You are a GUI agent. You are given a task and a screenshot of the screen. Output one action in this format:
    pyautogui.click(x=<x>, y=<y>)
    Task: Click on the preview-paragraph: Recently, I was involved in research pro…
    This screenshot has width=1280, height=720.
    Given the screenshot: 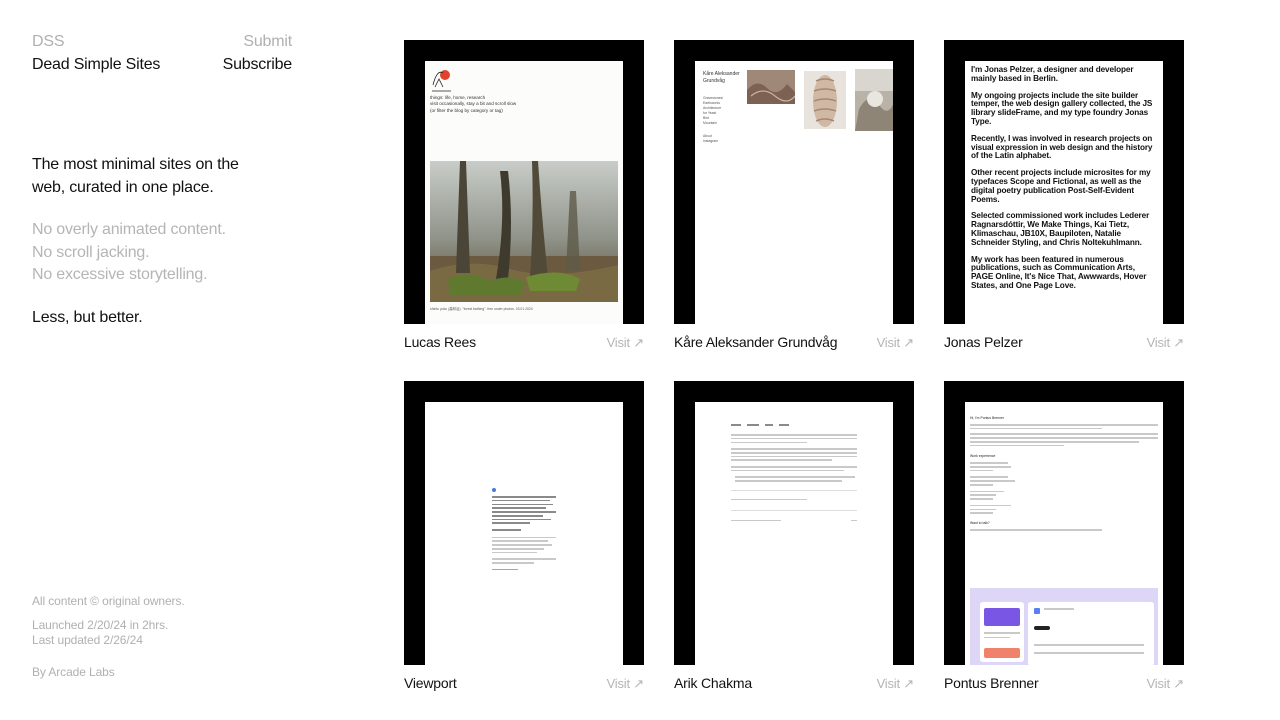 What is the action you would take?
    pyautogui.click(x=1062, y=147)
    